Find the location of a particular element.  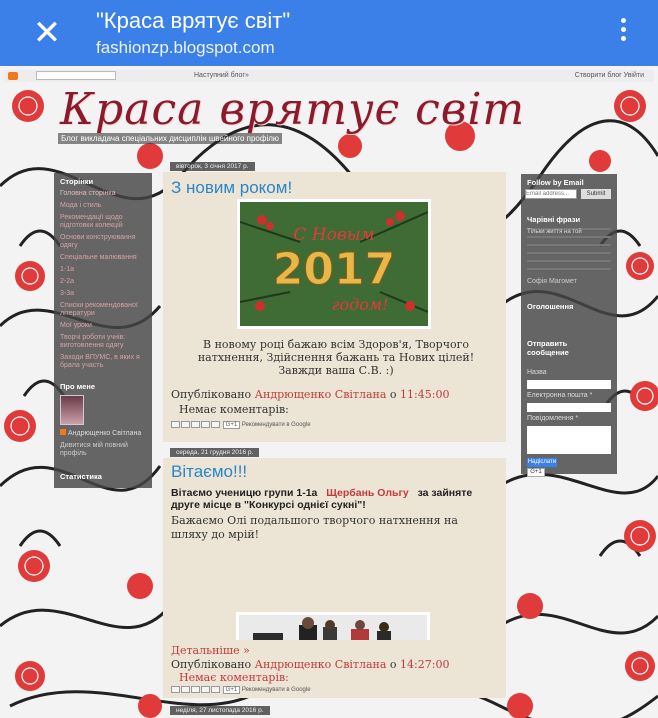

blogger-logo-icon is located at coordinates (13, 76).